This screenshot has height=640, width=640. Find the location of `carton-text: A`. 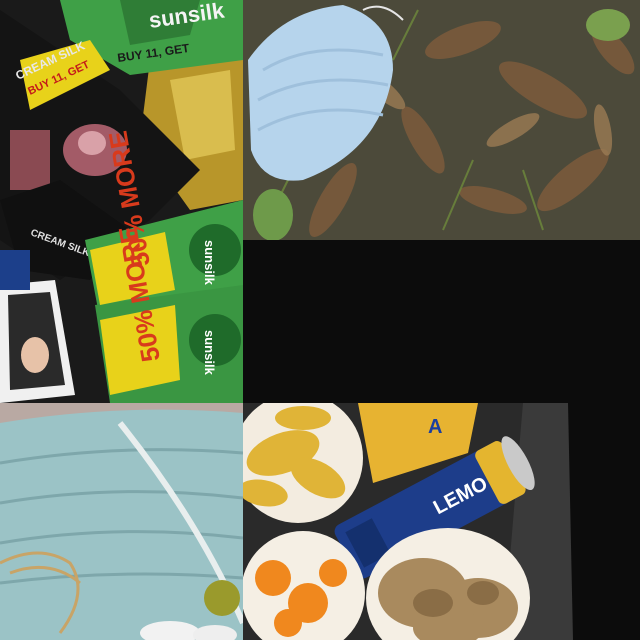

carton-text: A is located at coordinates (435, 427).